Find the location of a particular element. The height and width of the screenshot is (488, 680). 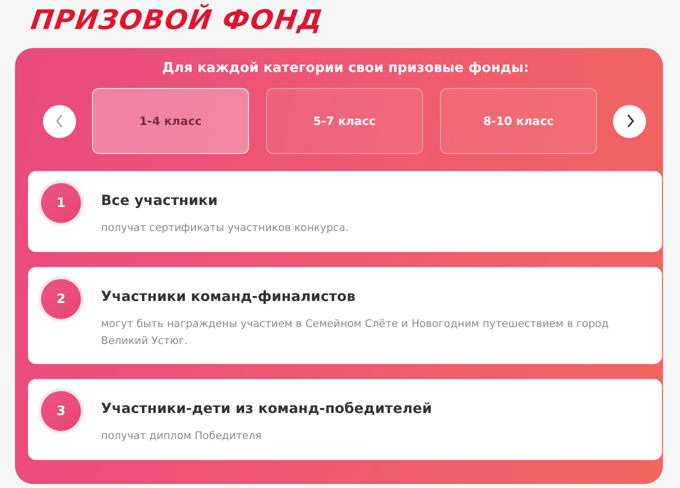

number-badge: 2 is located at coordinates (61, 299).